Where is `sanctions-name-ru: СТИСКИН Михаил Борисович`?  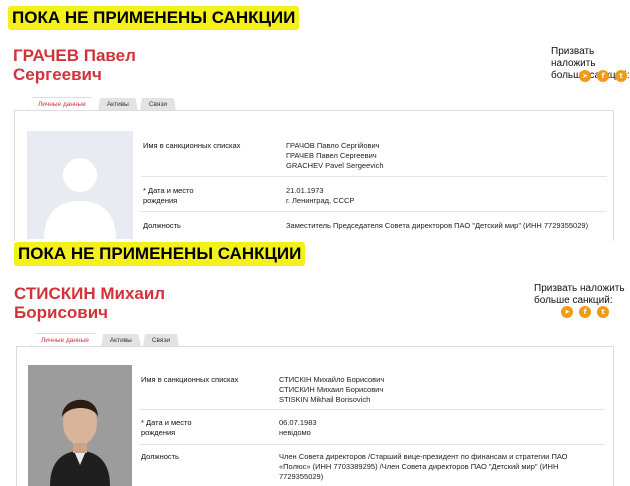
sanctions-name-ru: СТИСКИН Михаил Борисович is located at coordinates (331, 389).